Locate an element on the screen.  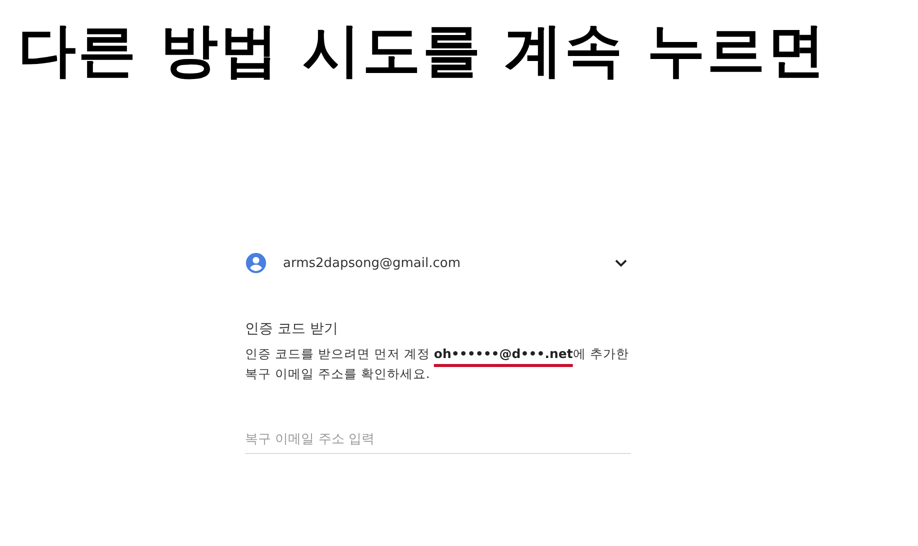
account-avatar-icon is located at coordinates (256, 263).